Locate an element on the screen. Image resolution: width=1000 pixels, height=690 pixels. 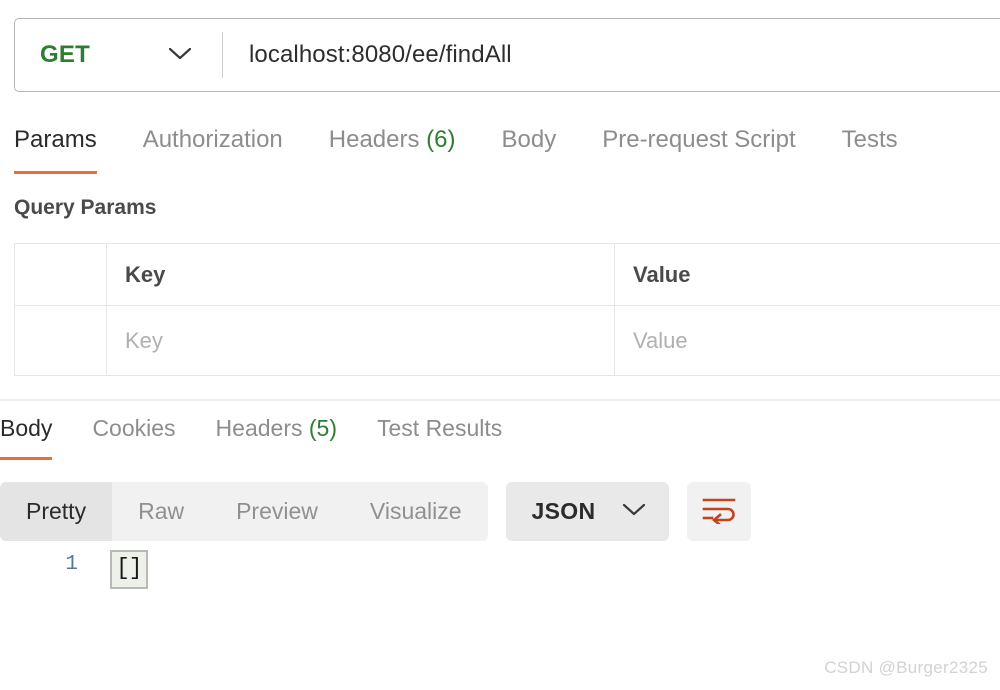
view-mode-visualize: Visualize is located at coordinates (416, 511).